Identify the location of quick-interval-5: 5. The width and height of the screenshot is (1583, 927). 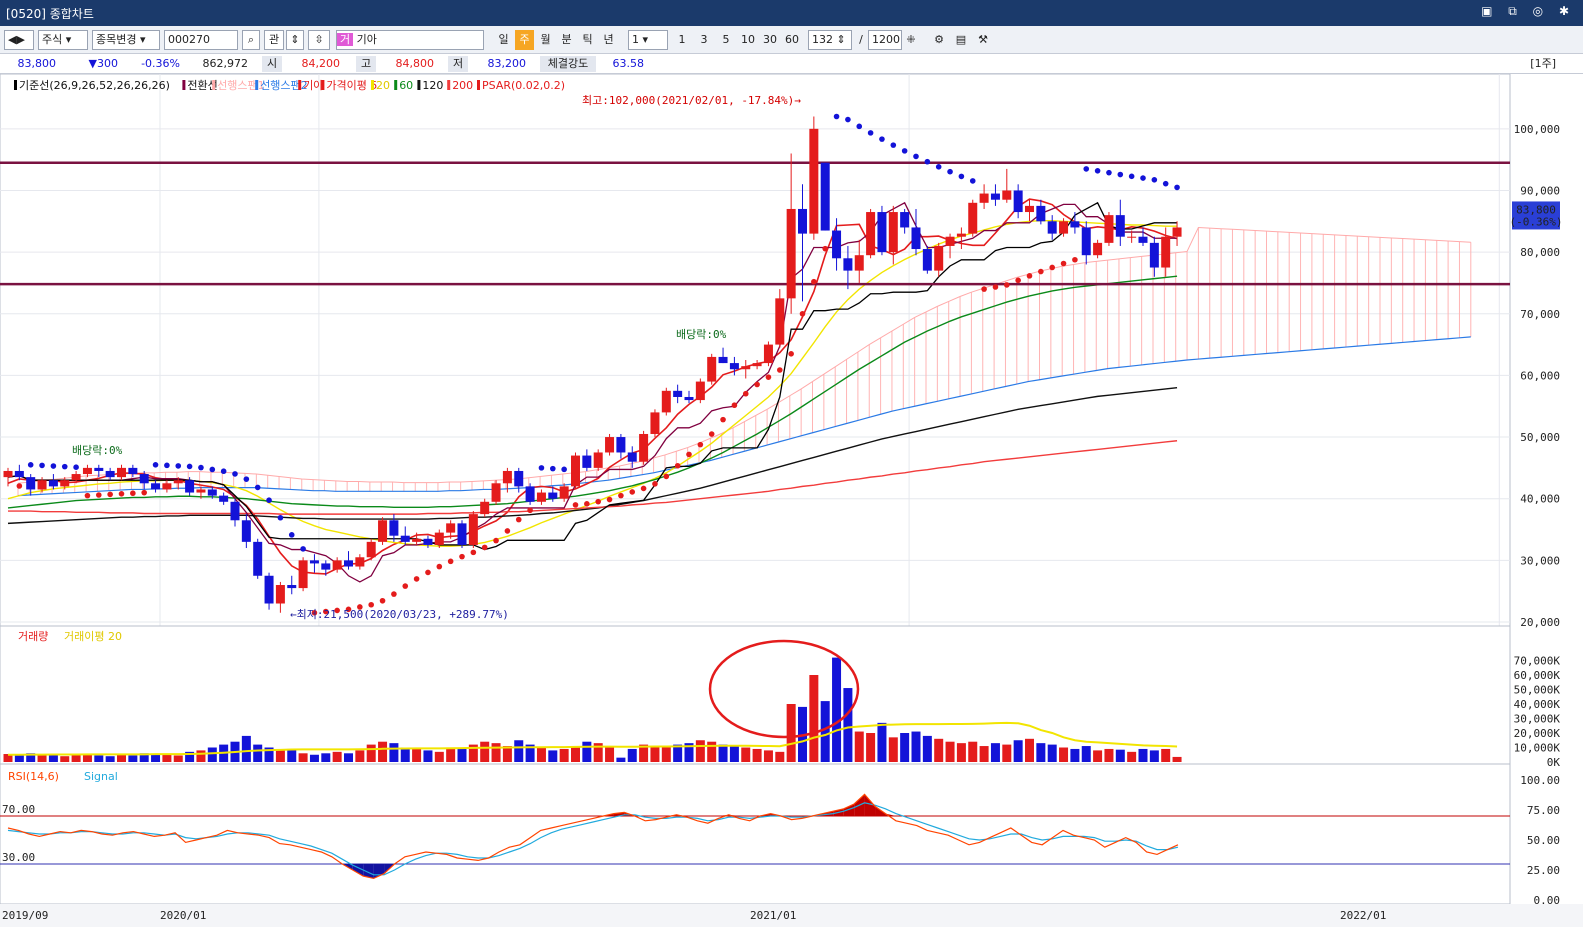
(726, 40).